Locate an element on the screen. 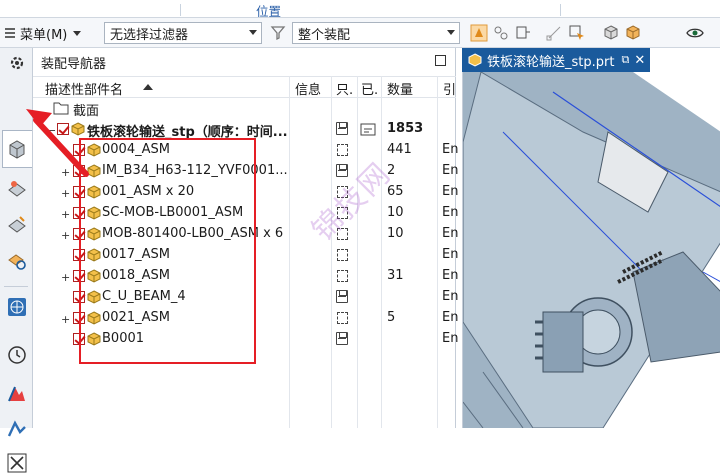 The image size is (720, 474). roles-icon is located at coordinates (17, 429).